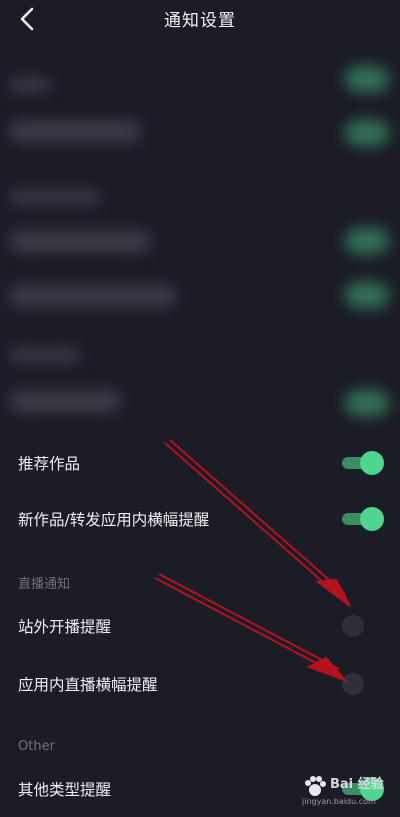 The image size is (400, 817). What do you see at coordinates (200, 626) in the screenshot?
I see `setting-row-offsite-live: 站外开播提醒` at bounding box center [200, 626].